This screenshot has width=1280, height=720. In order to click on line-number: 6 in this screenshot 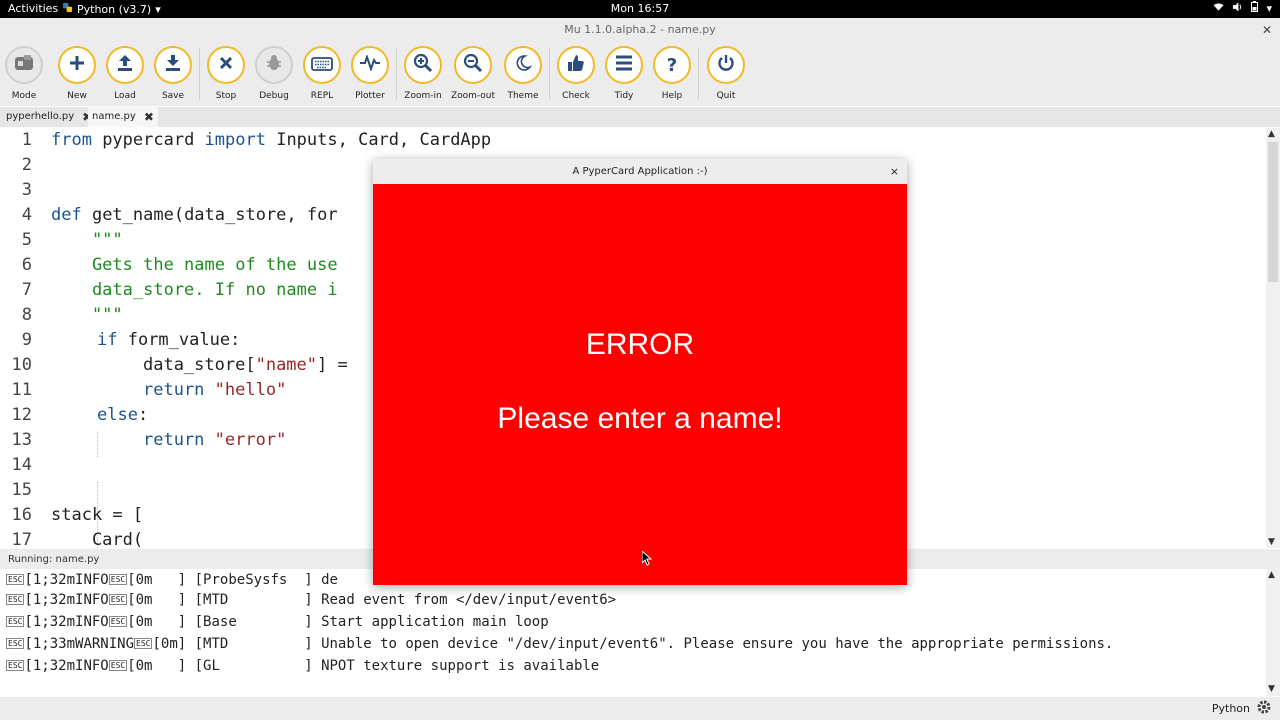, I will do `click(26, 265)`.